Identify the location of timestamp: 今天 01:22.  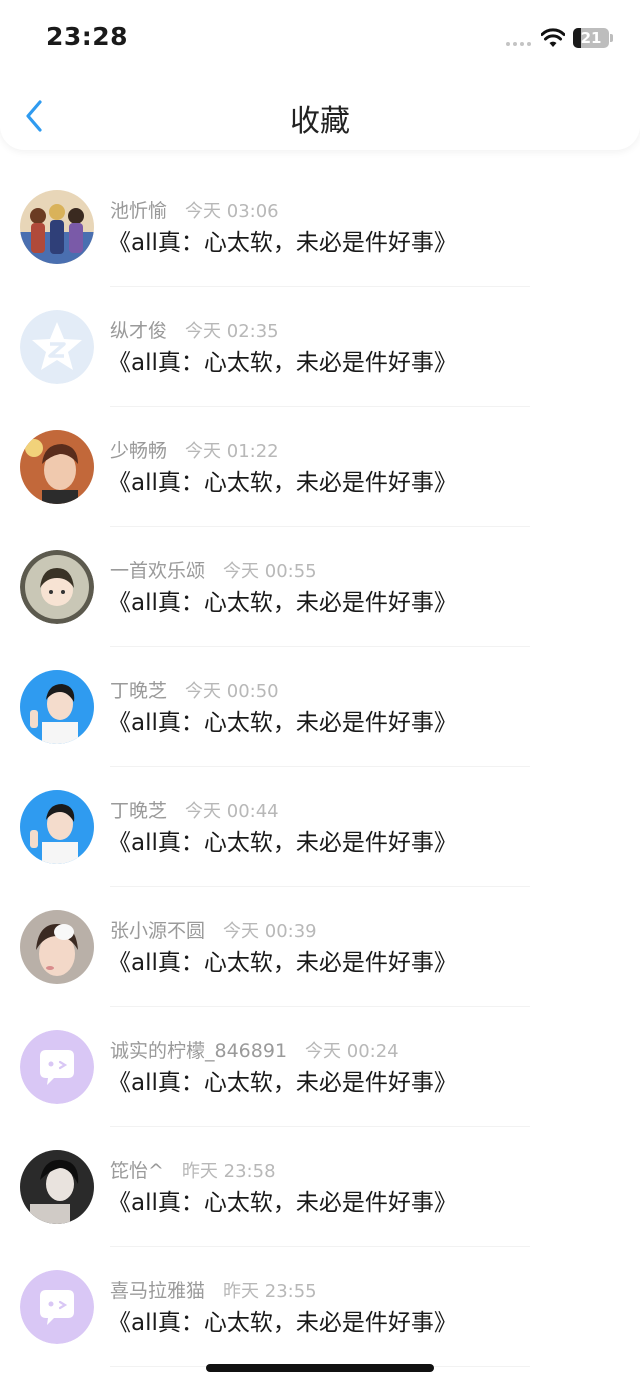
(232, 451).